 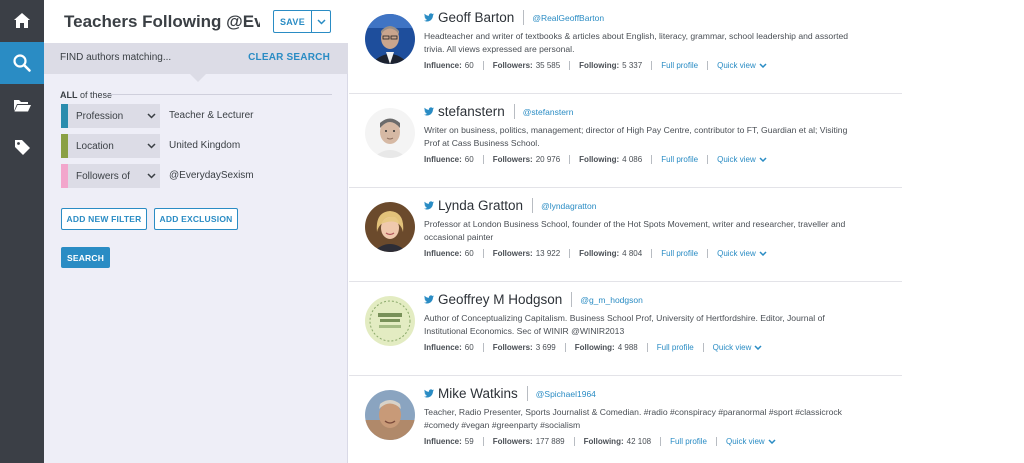 I want to click on influence-value: 59, so click(x=469, y=441).